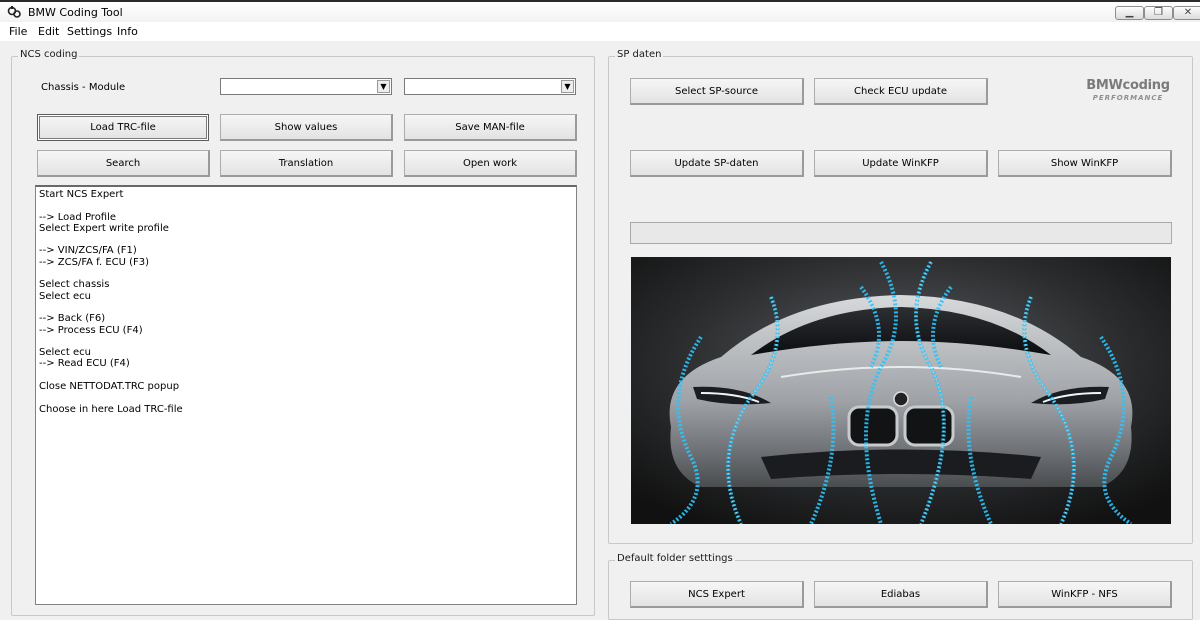  What do you see at coordinates (49, 54) in the screenshot?
I see `ncs-coding-group-label: NCS coding` at bounding box center [49, 54].